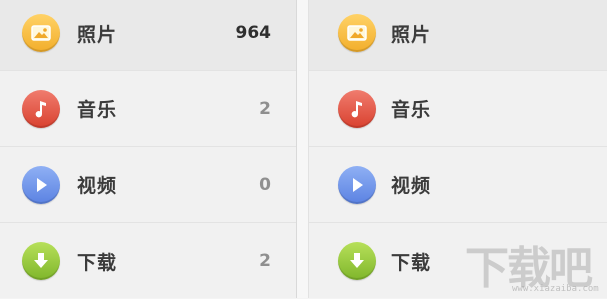 The width and height of the screenshot is (607, 299). Describe the element at coordinates (148, 35) in the screenshot. I see `sidebar-item-photos: 照片 964` at that location.